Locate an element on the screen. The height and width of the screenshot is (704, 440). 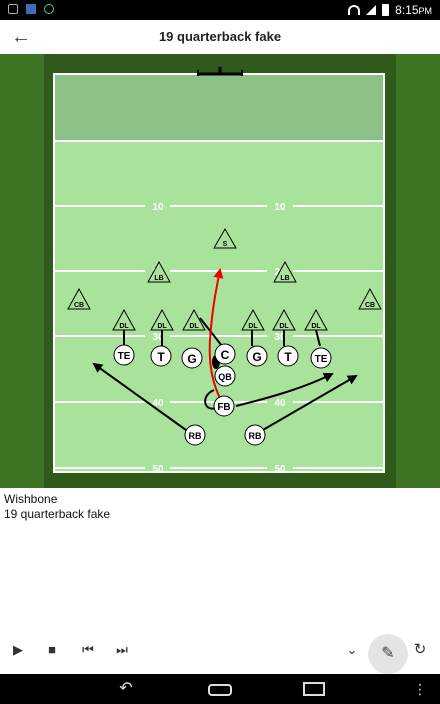
play-name: 19 quarterback fake is located at coordinates (57, 514).